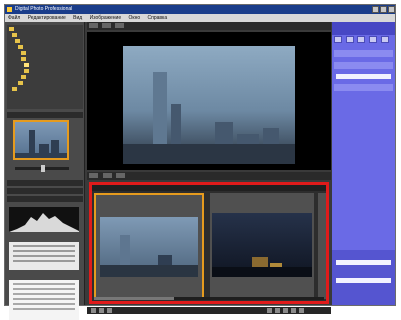 This screenshot has width=401, height=320. I want to click on close-button, so click(391, 9).